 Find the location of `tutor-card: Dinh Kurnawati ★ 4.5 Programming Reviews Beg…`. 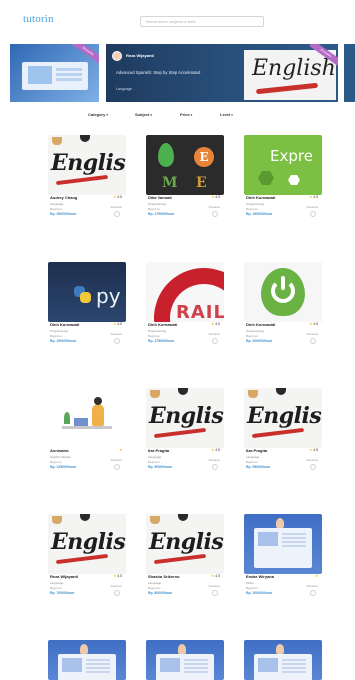

tutor-card: Dinh Kurnawati ★ 4.5 Programming Reviews Beg… is located at coordinates (283, 303).